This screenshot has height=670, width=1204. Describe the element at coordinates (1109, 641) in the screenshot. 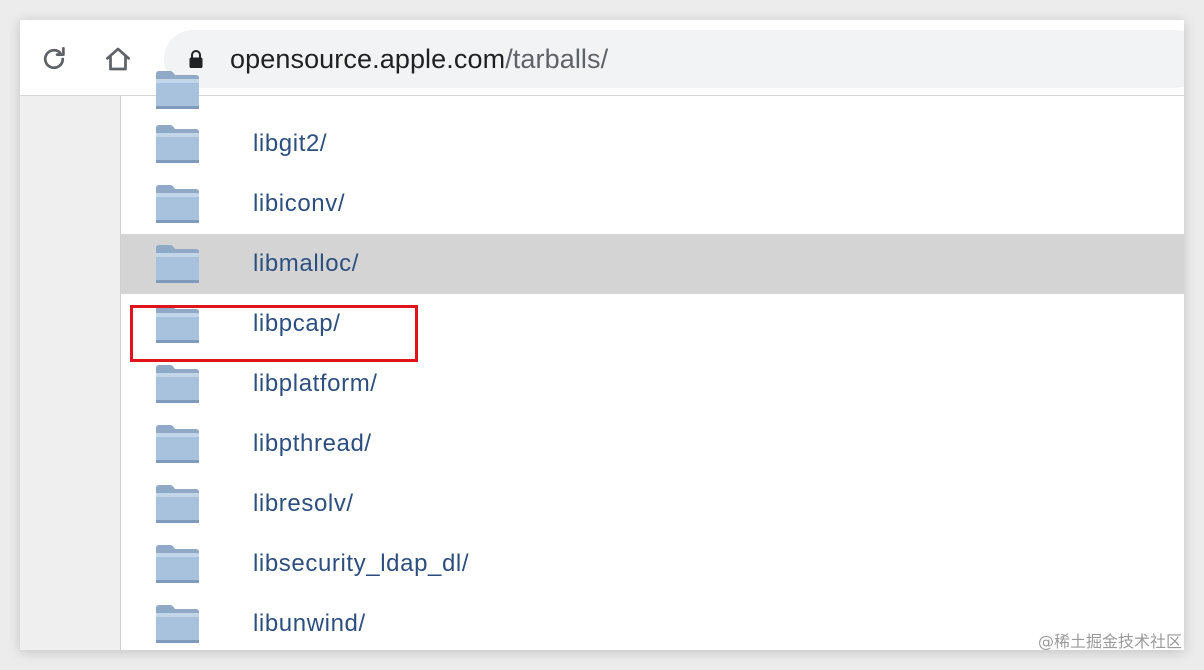

I see `watermark: @稀土掘金技术社区` at that location.